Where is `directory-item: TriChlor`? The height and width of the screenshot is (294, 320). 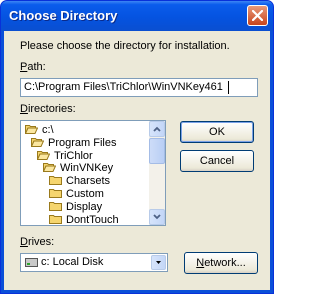
directory-item: TriChlor is located at coordinates (65, 156).